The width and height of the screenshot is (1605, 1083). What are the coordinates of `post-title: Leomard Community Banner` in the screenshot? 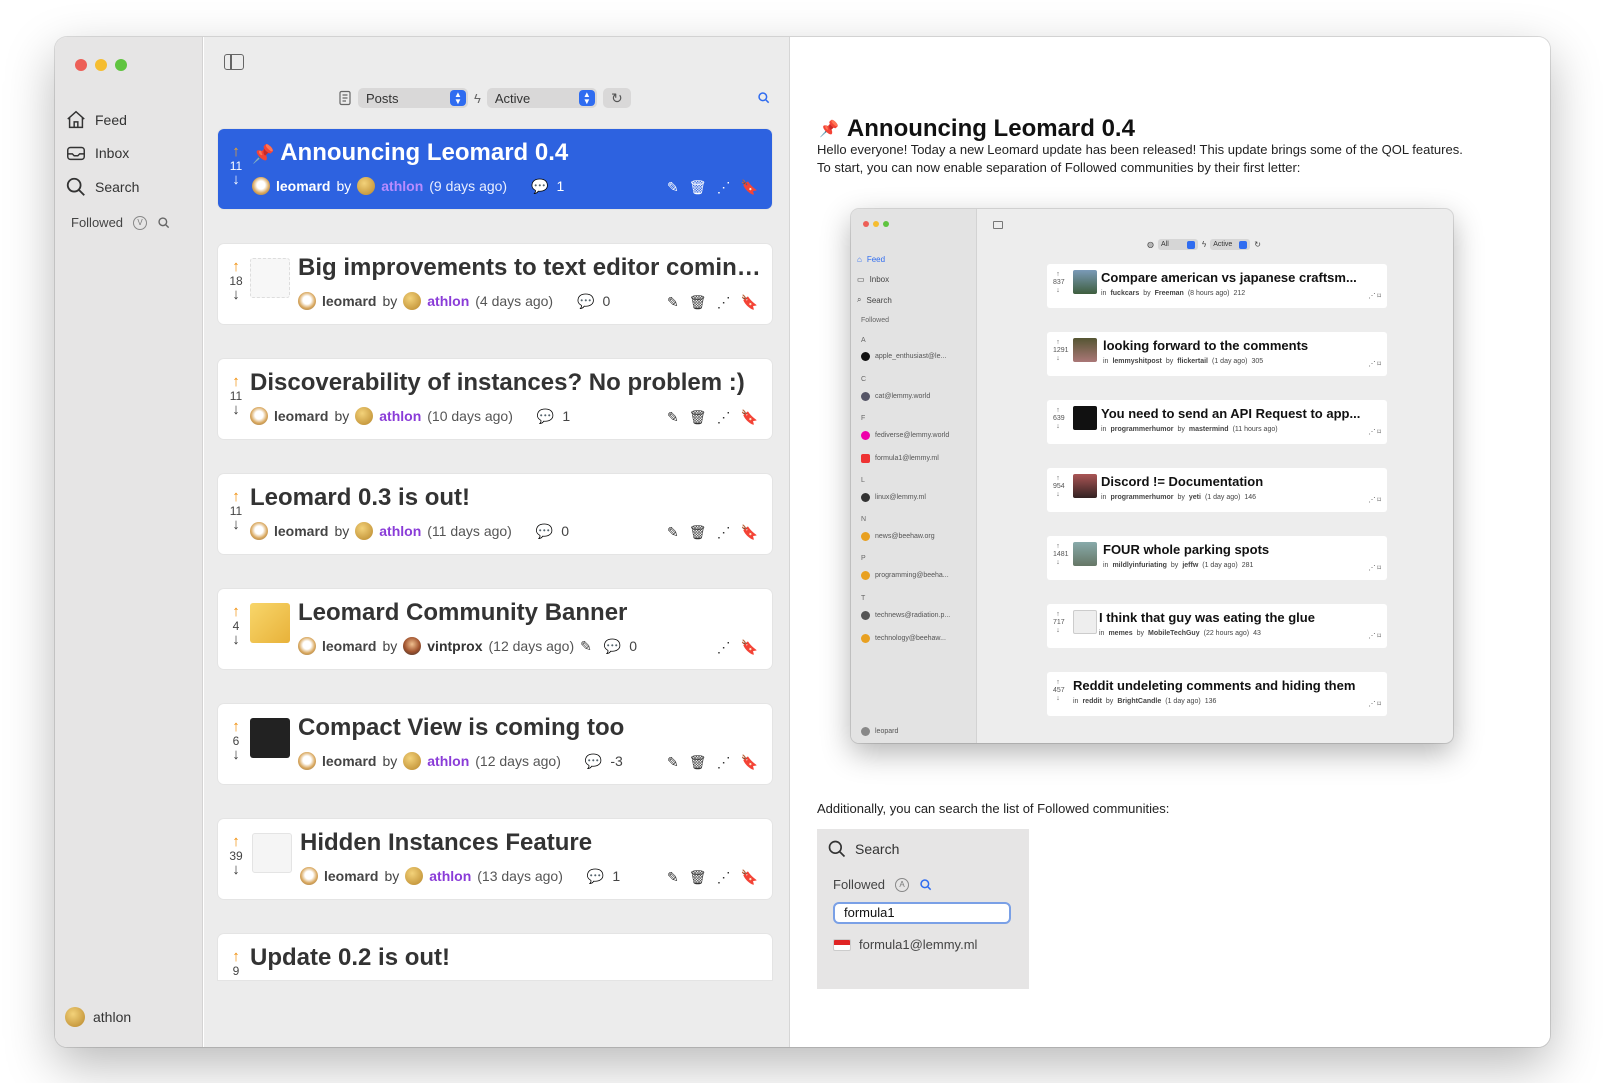 It's located at (531, 613).